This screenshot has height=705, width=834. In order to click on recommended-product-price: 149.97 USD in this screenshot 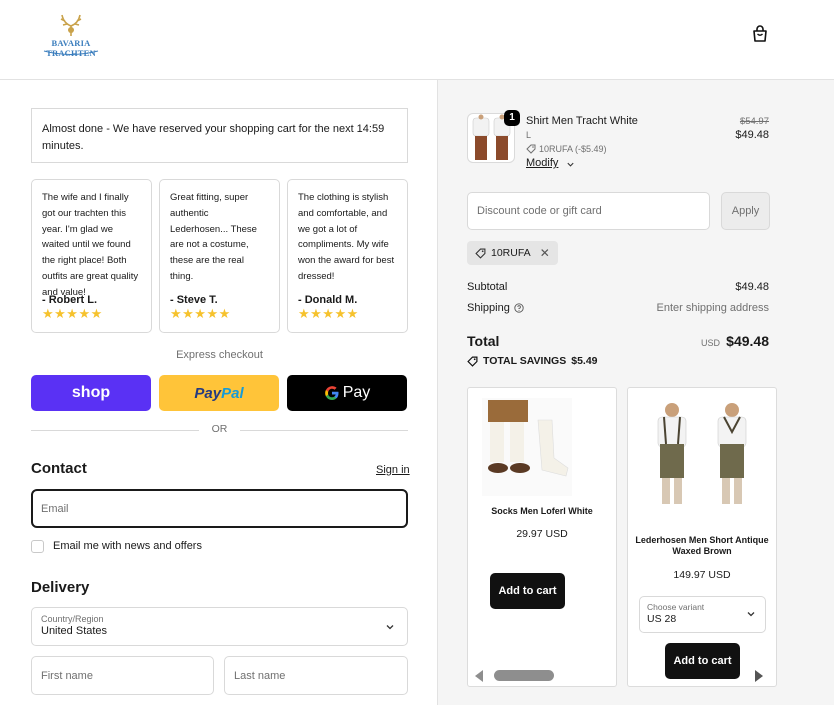, I will do `click(702, 575)`.